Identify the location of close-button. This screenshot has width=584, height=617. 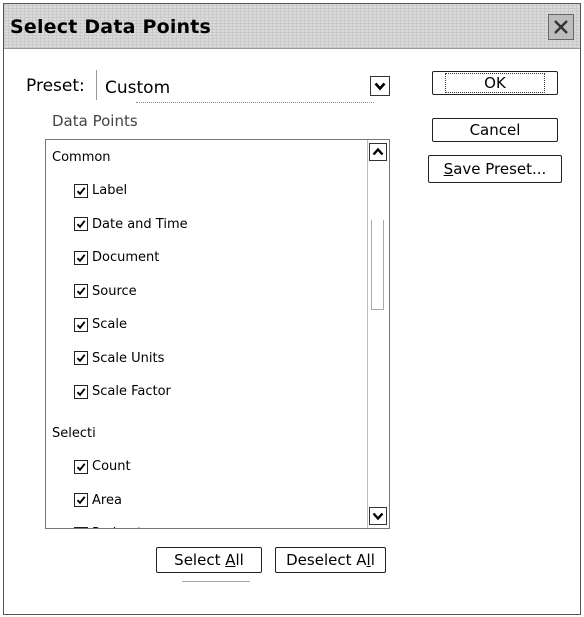
(561, 27).